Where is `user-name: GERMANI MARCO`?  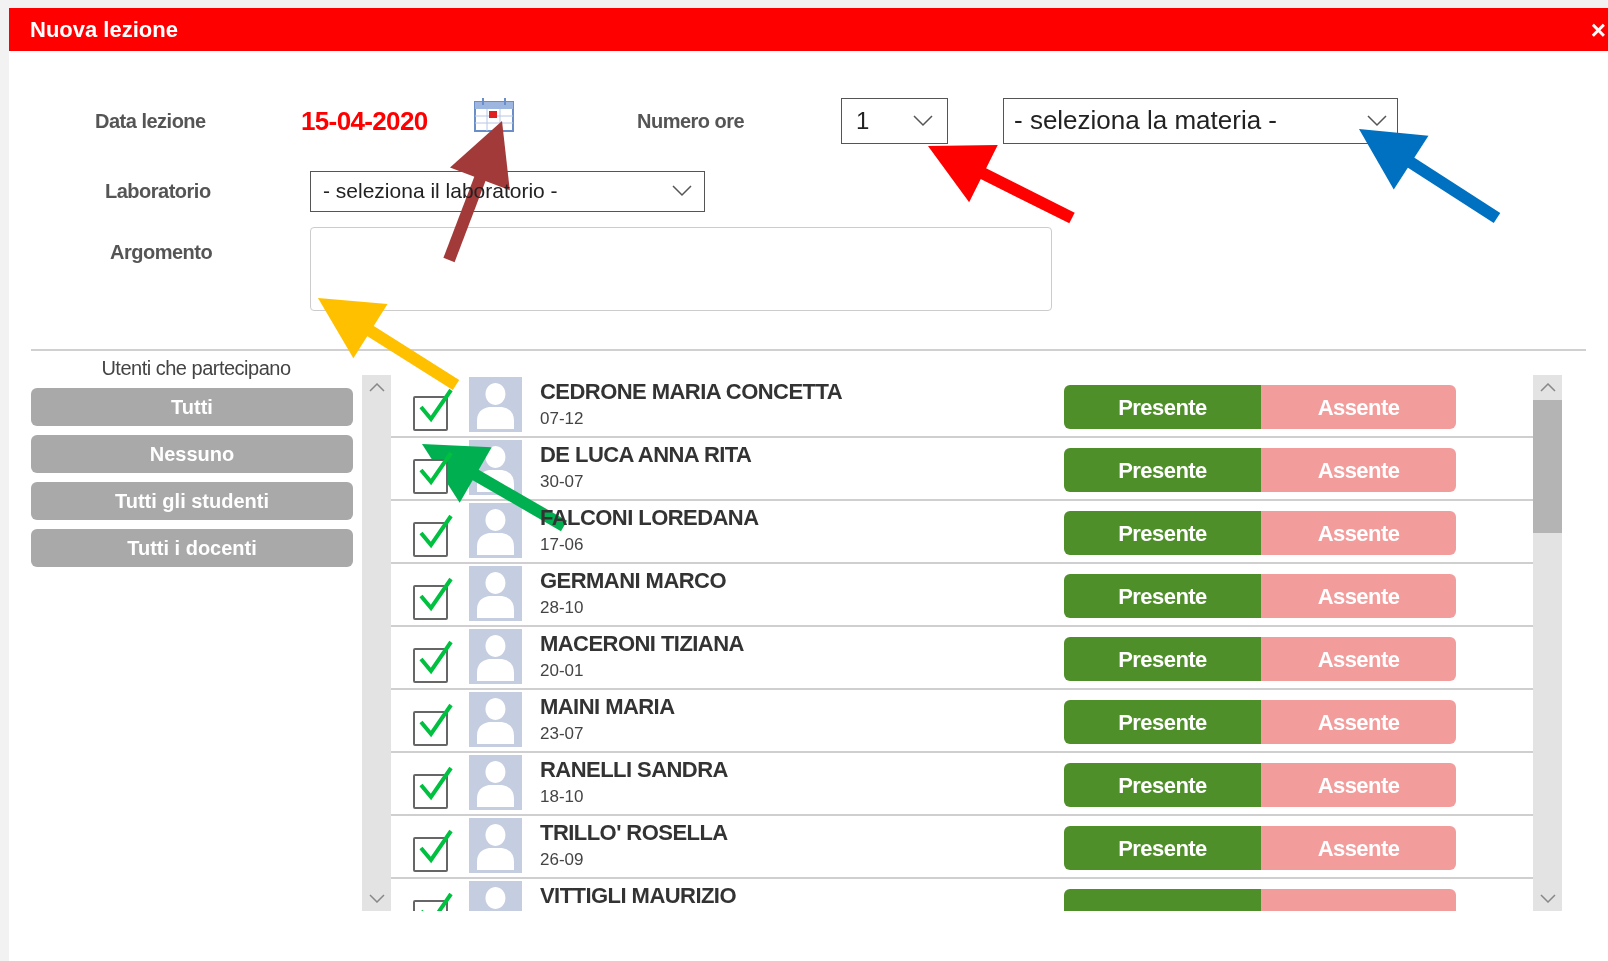
user-name: GERMANI MARCO is located at coordinates (633, 581).